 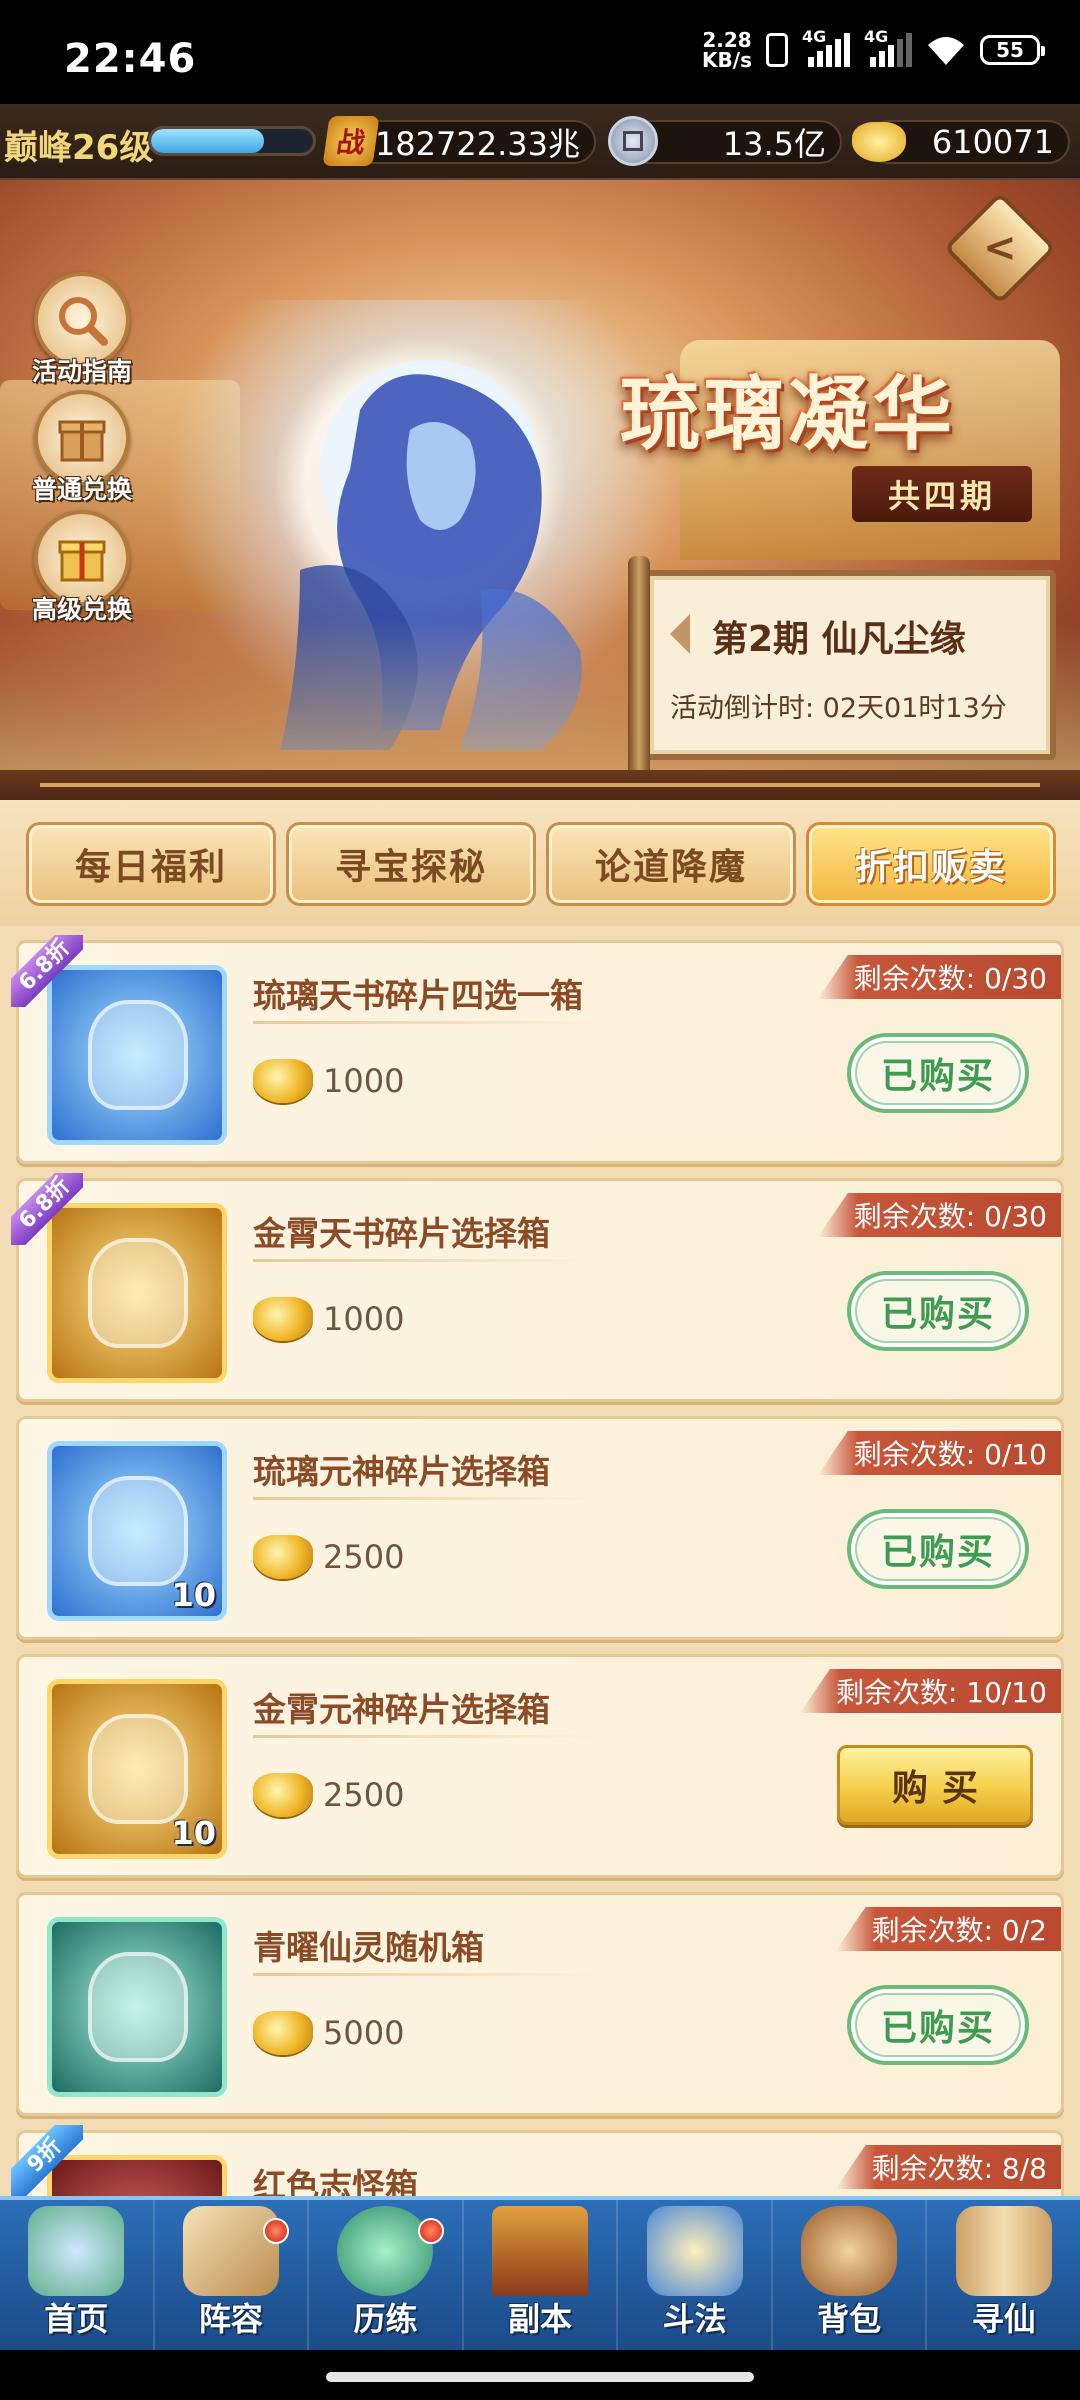 What do you see at coordinates (79, 148) in the screenshot?
I see `player-level: 巅峰26级` at bounding box center [79, 148].